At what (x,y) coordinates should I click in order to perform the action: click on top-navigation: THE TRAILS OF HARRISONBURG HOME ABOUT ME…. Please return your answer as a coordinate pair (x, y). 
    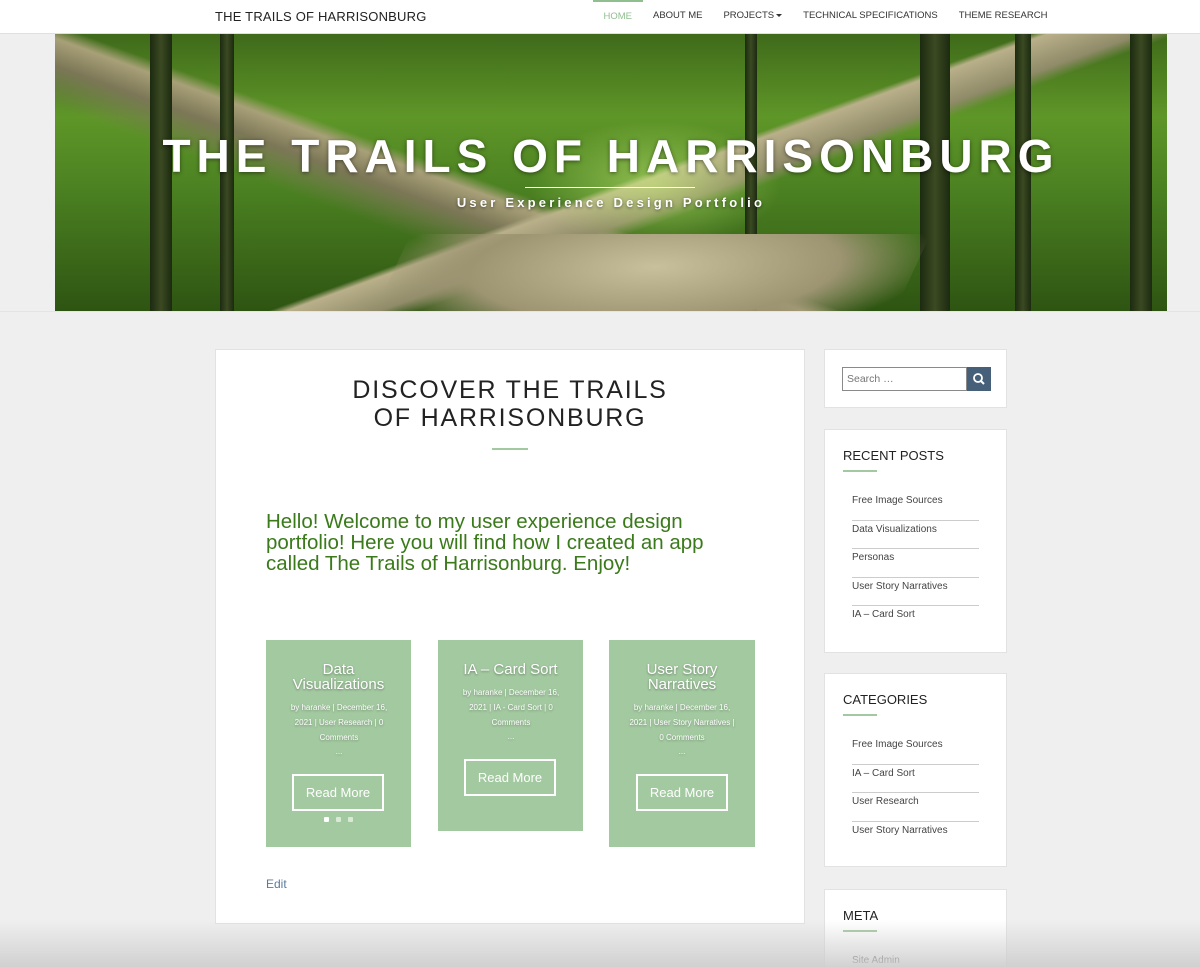
    Looking at the image, I should click on (600, 17).